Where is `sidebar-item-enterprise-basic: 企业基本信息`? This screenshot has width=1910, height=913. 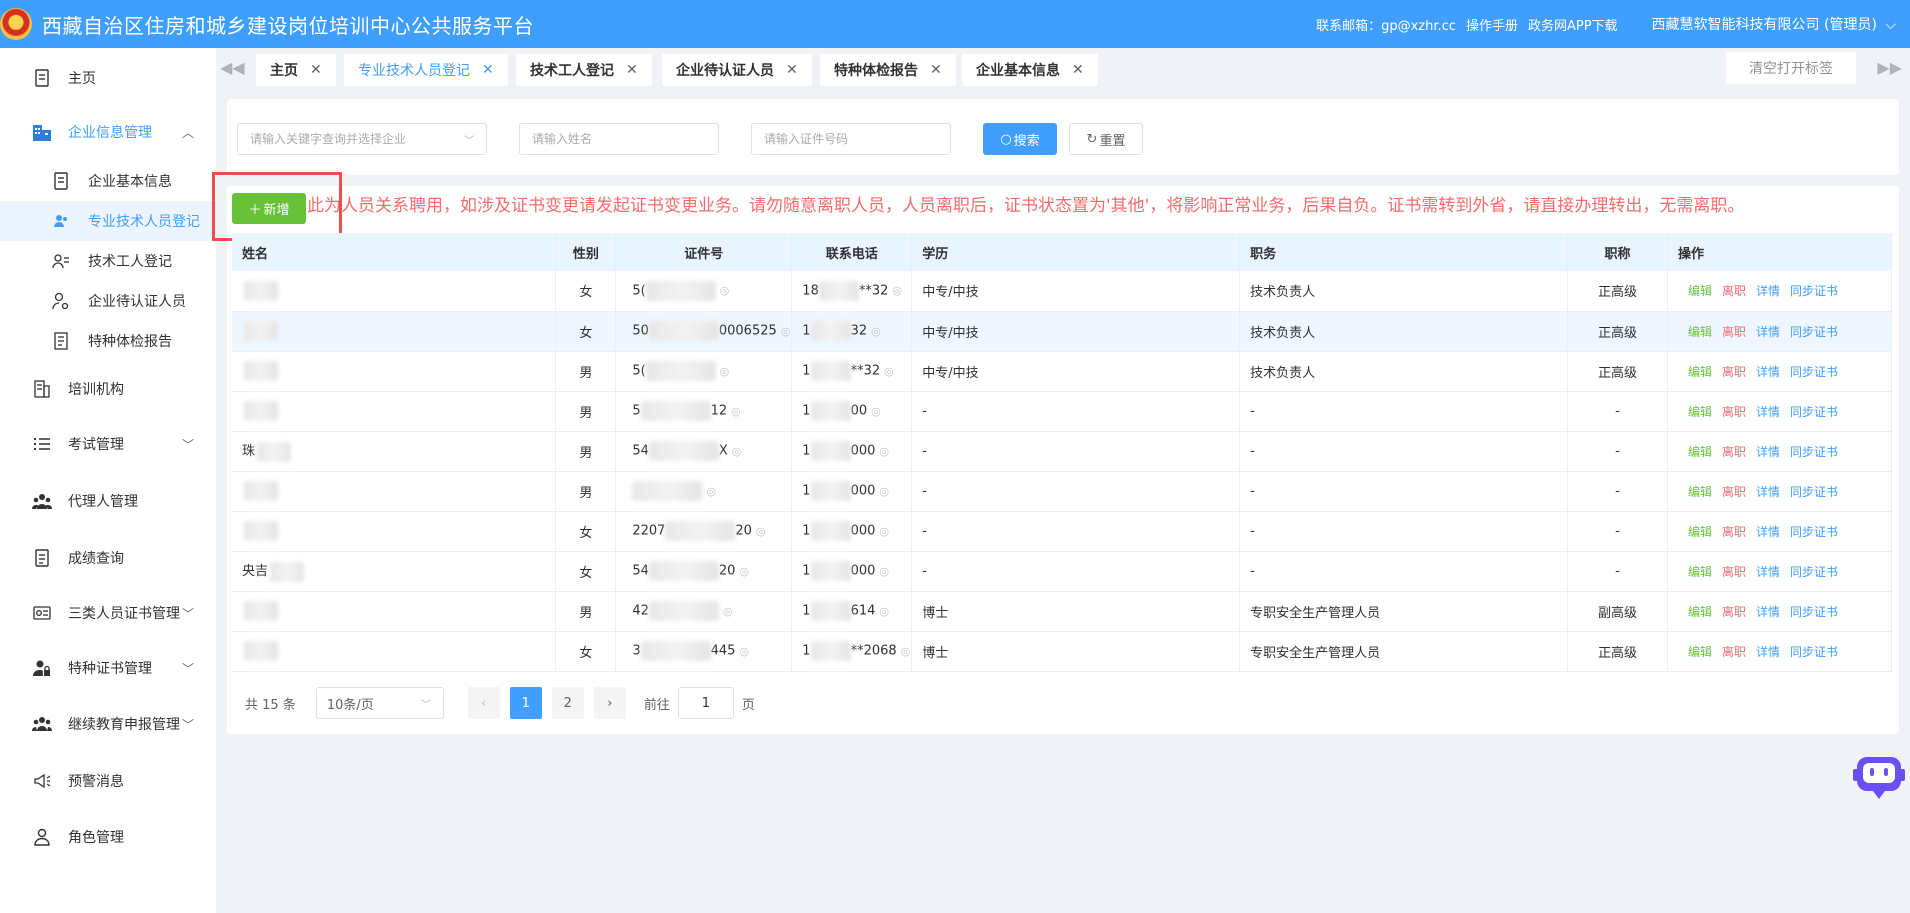 sidebar-item-enterprise-basic: 企业基本信息 is located at coordinates (108, 181).